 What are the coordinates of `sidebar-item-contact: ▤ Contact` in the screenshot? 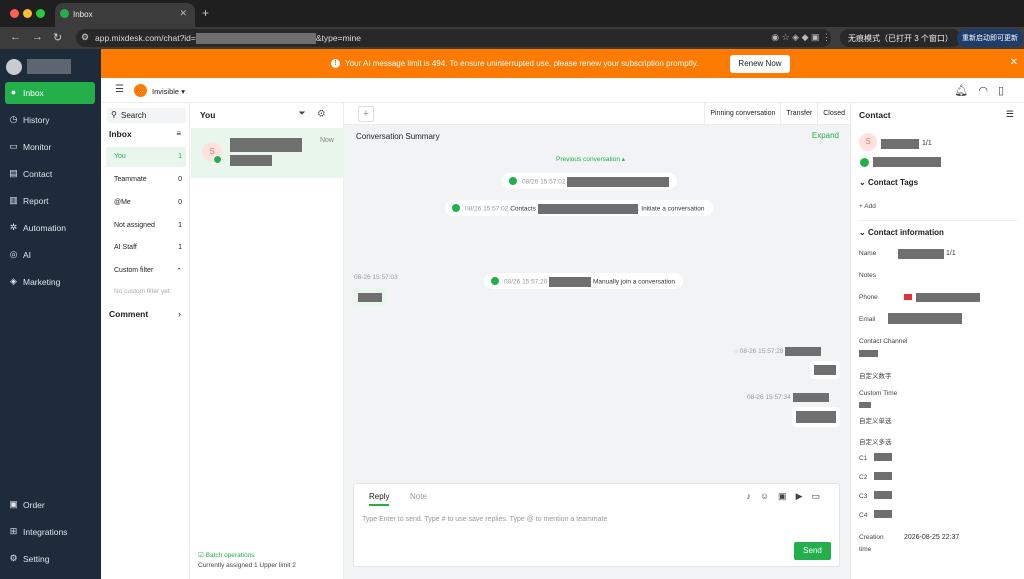 It's located at (50, 174).